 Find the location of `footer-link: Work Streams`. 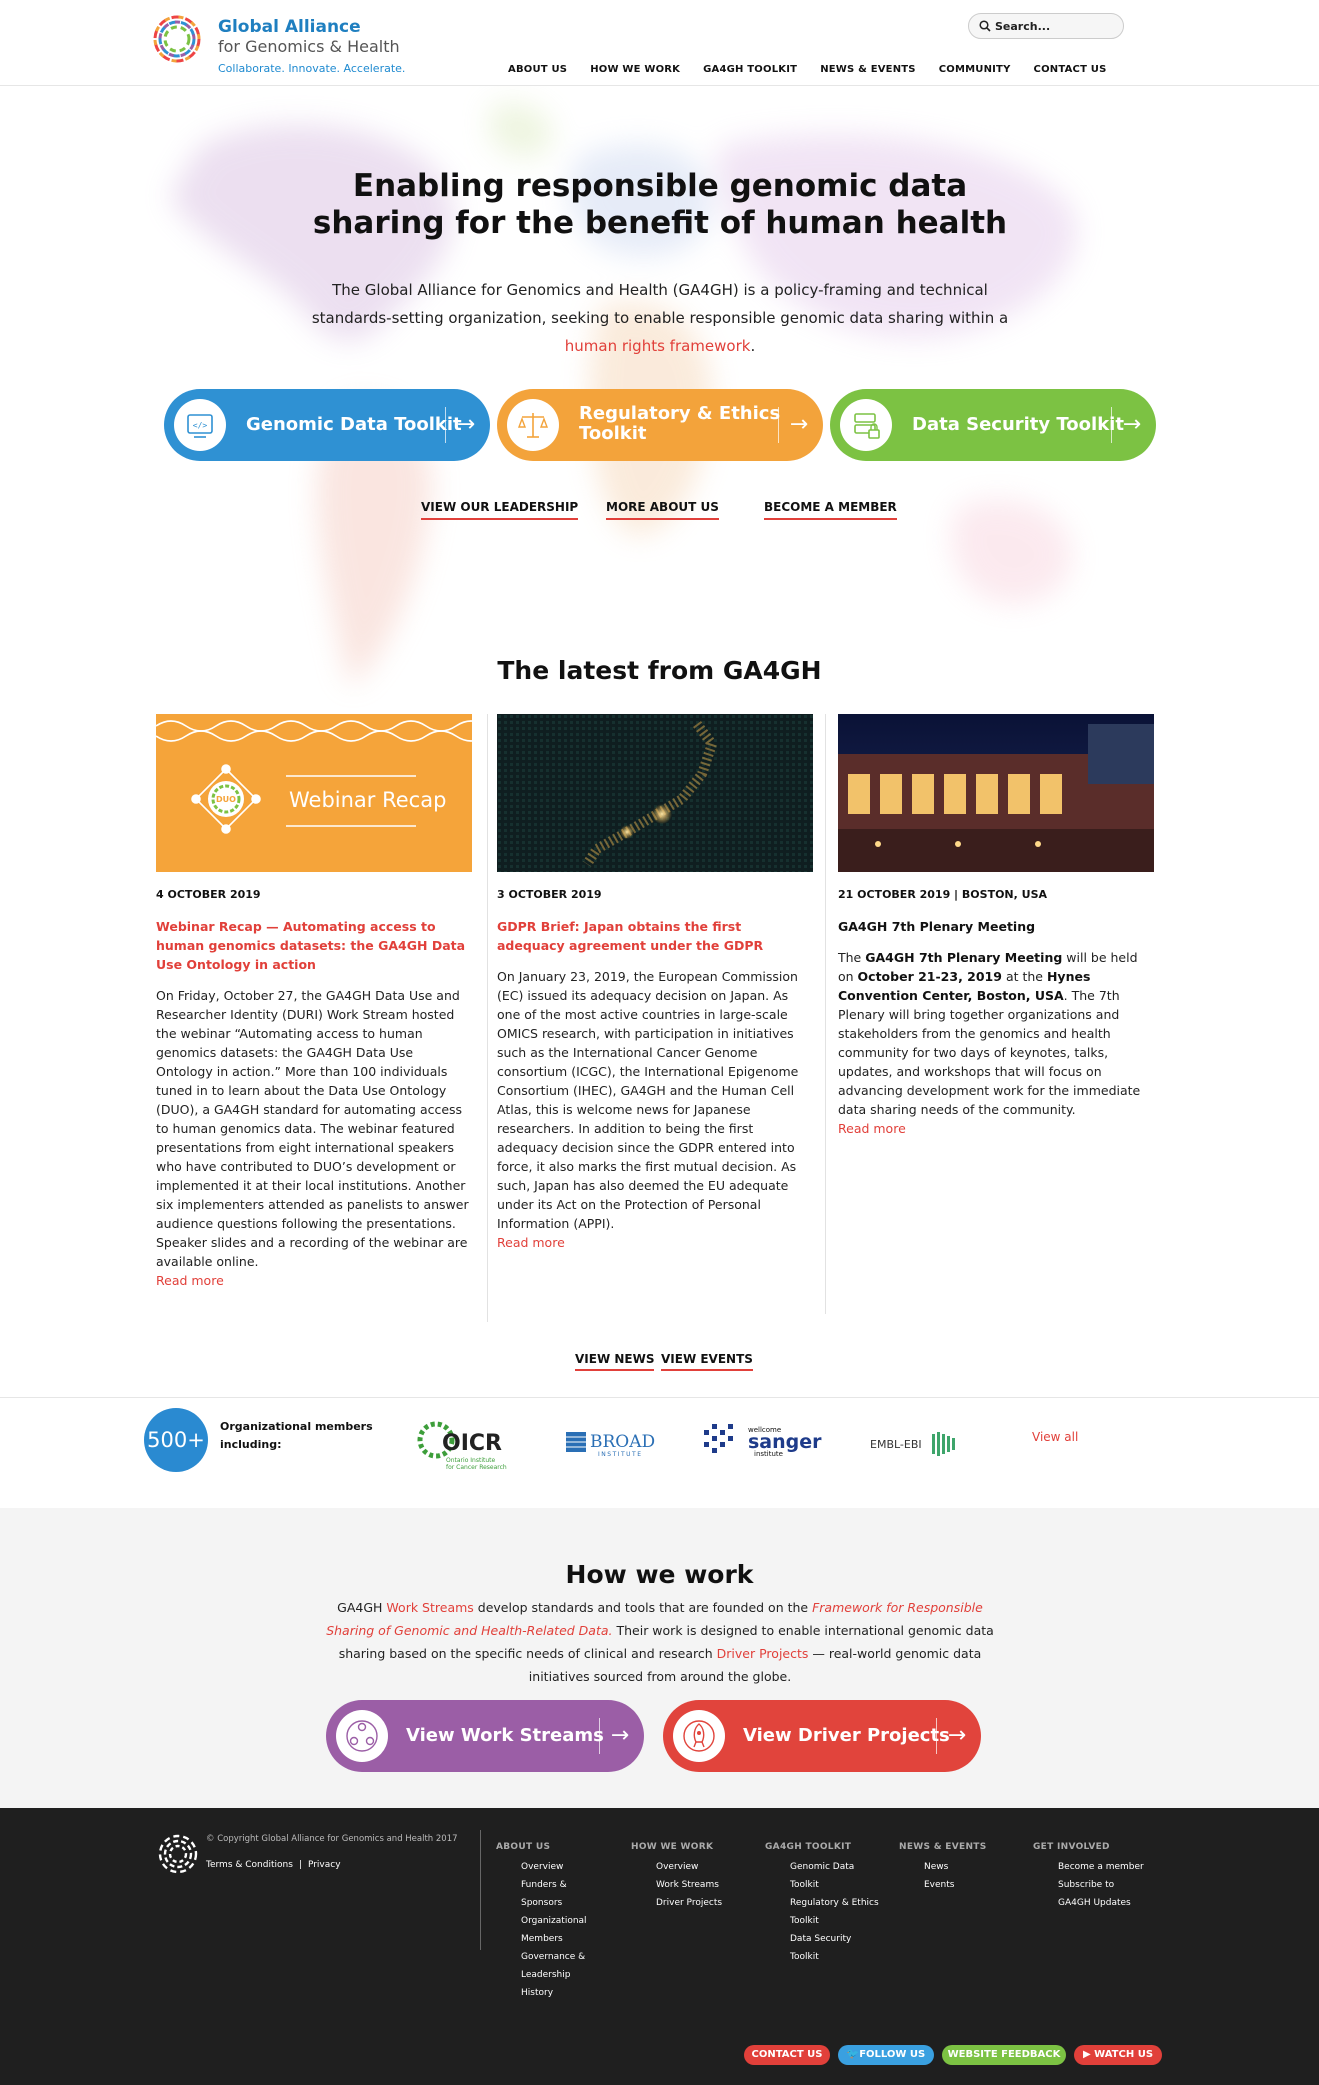

footer-link: Work Streams is located at coordinates (689, 1885).